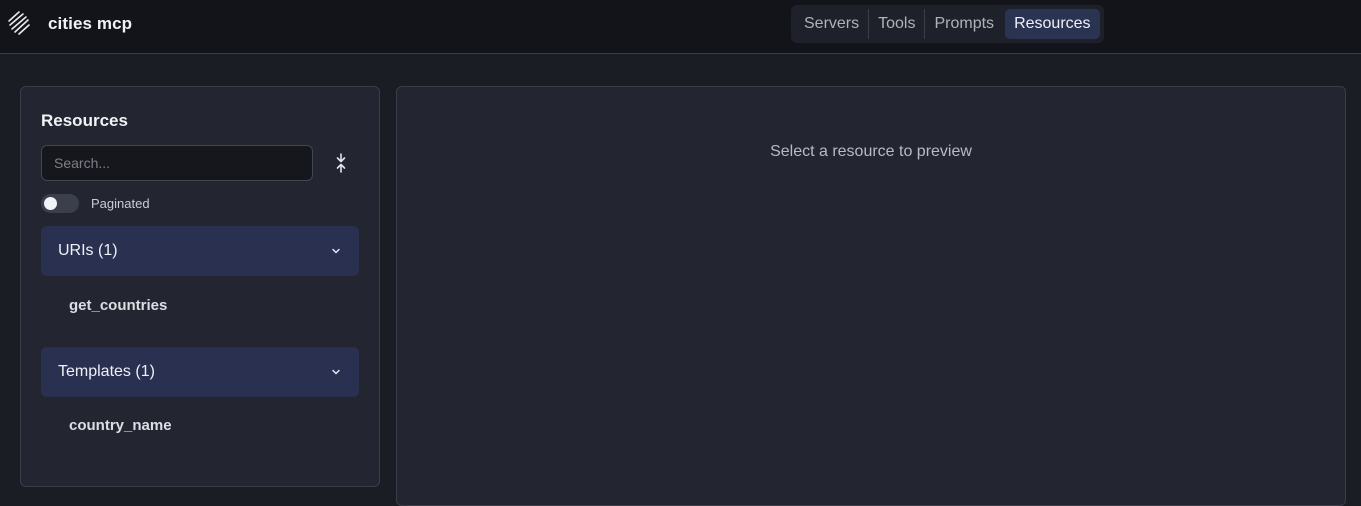  What do you see at coordinates (90, 23) in the screenshot?
I see `app-title: cities mcp` at bounding box center [90, 23].